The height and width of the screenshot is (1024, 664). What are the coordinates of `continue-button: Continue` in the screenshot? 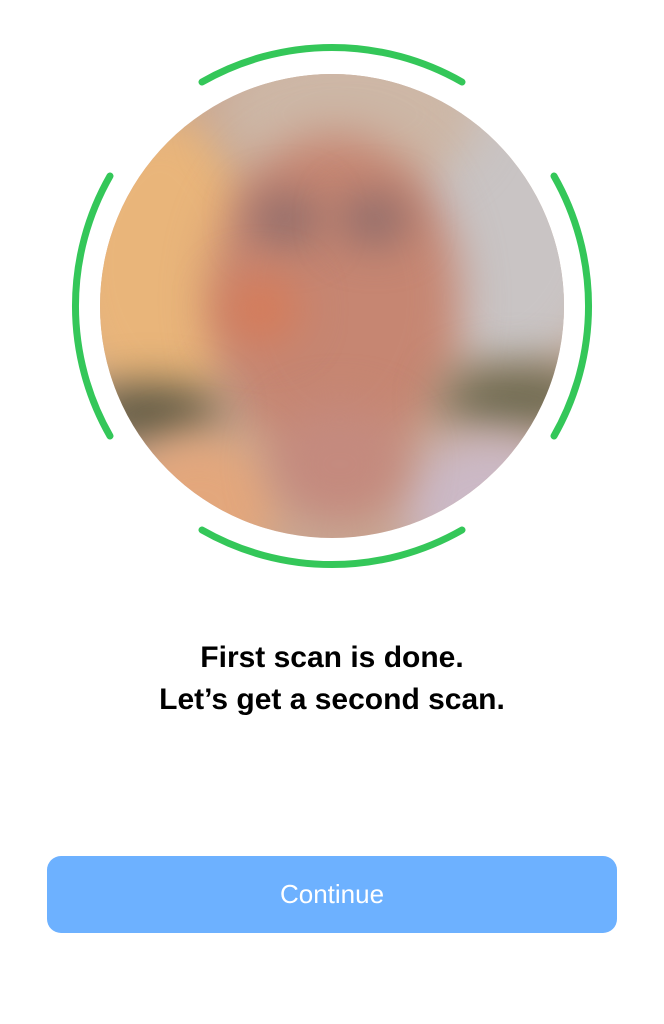 It's located at (332, 894).